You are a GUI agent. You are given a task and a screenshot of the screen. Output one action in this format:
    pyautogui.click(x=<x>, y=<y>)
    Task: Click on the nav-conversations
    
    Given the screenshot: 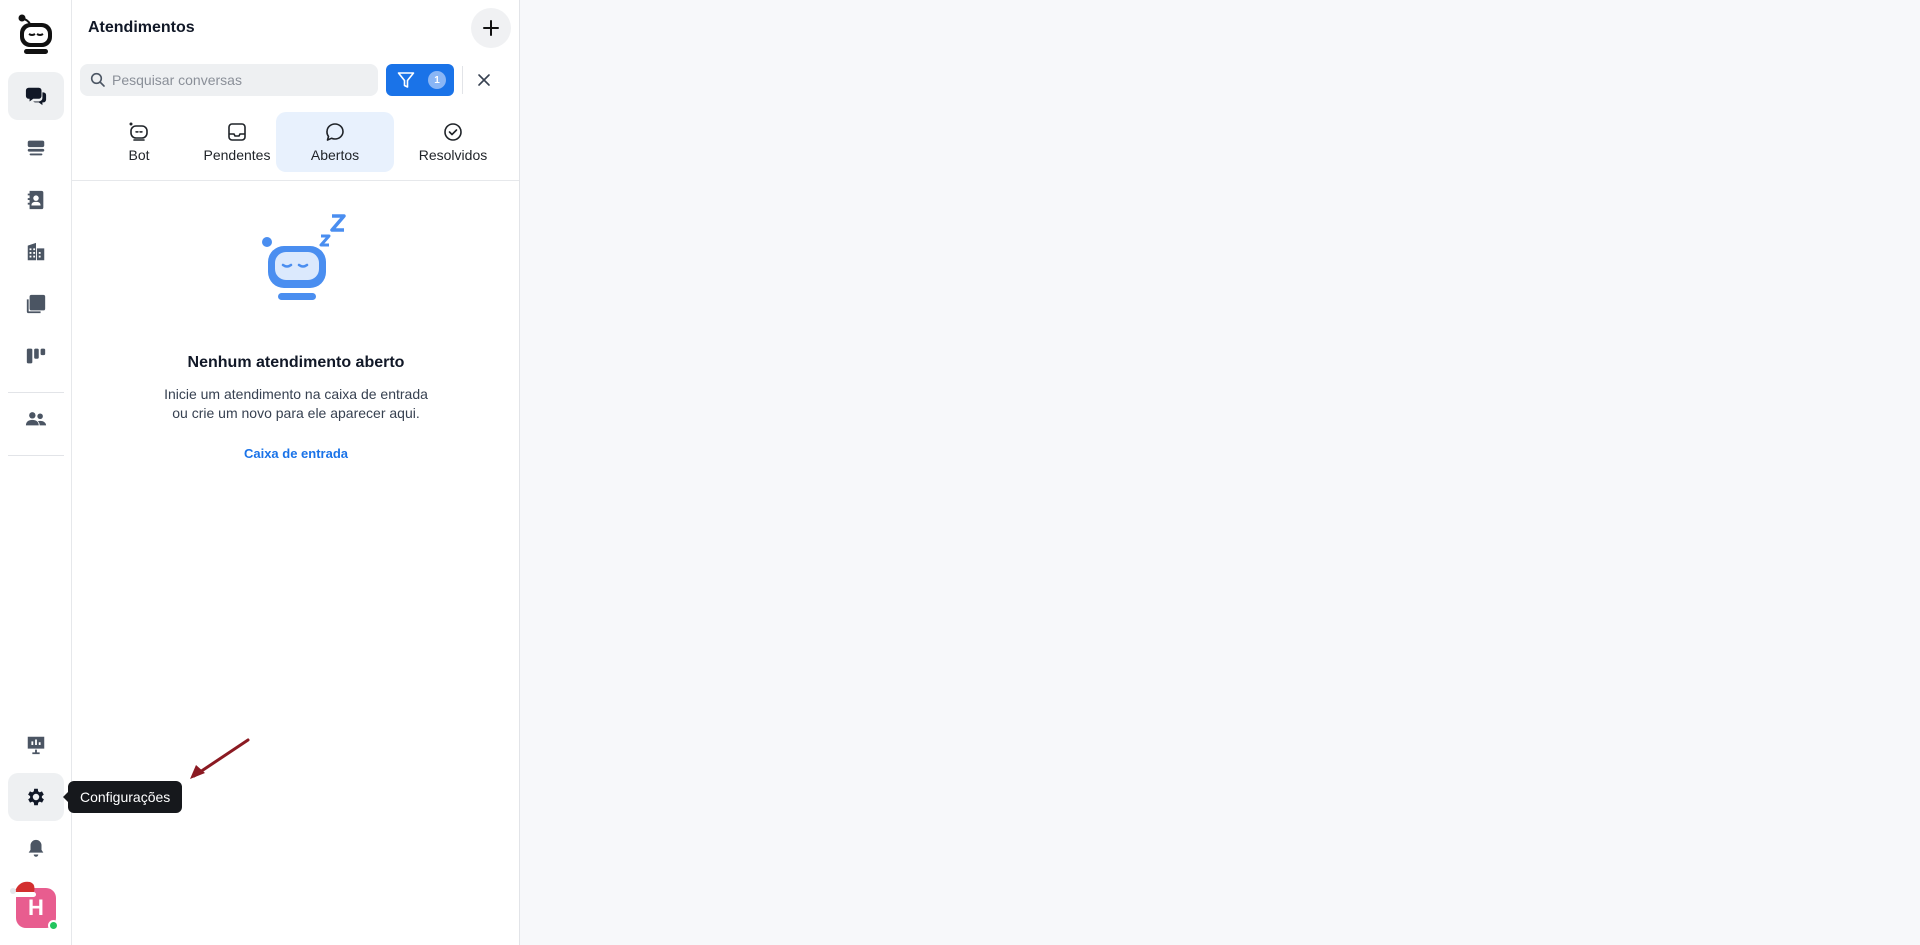 What is the action you would take?
    pyautogui.click(x=36, y=96)
    